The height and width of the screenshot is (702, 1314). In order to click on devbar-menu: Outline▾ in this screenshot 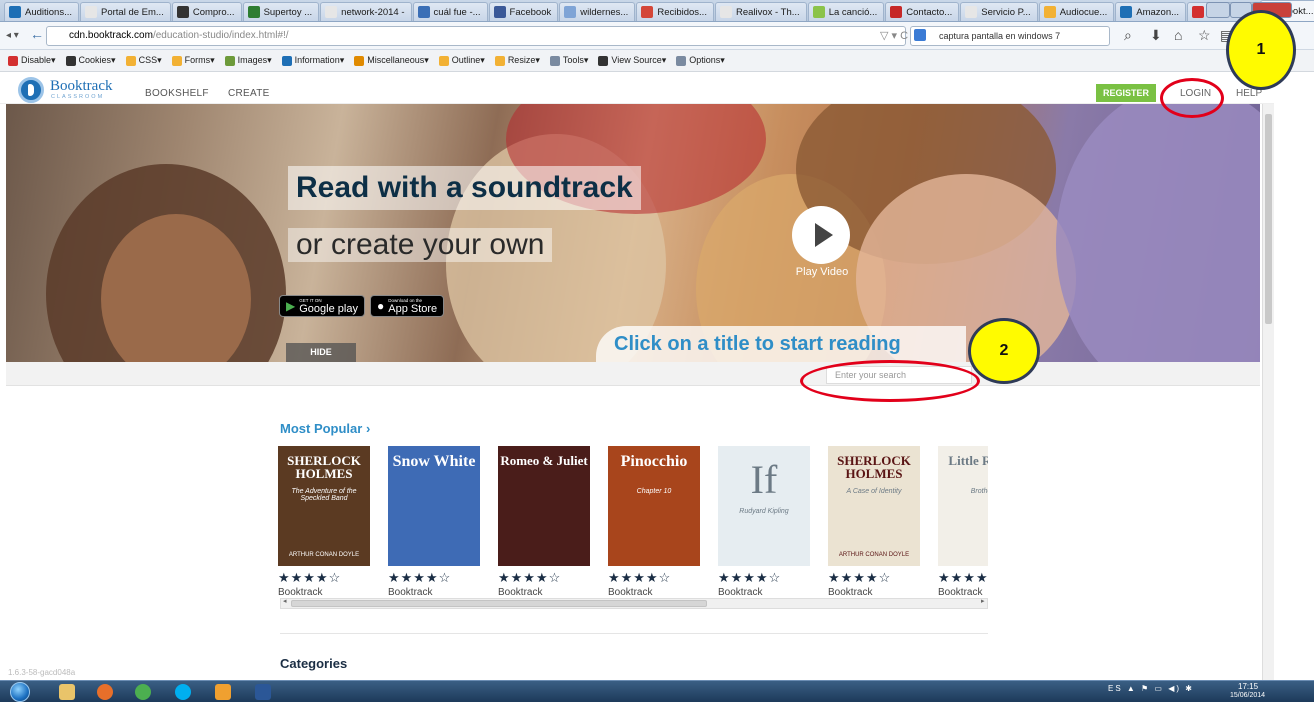, I will do `click(462, 60)`.